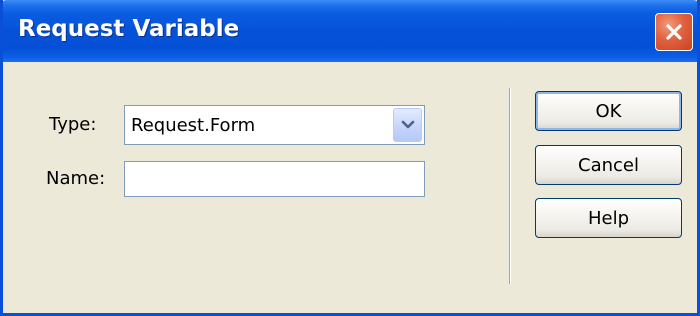  I want to click on close-icon, so click(674, 32).